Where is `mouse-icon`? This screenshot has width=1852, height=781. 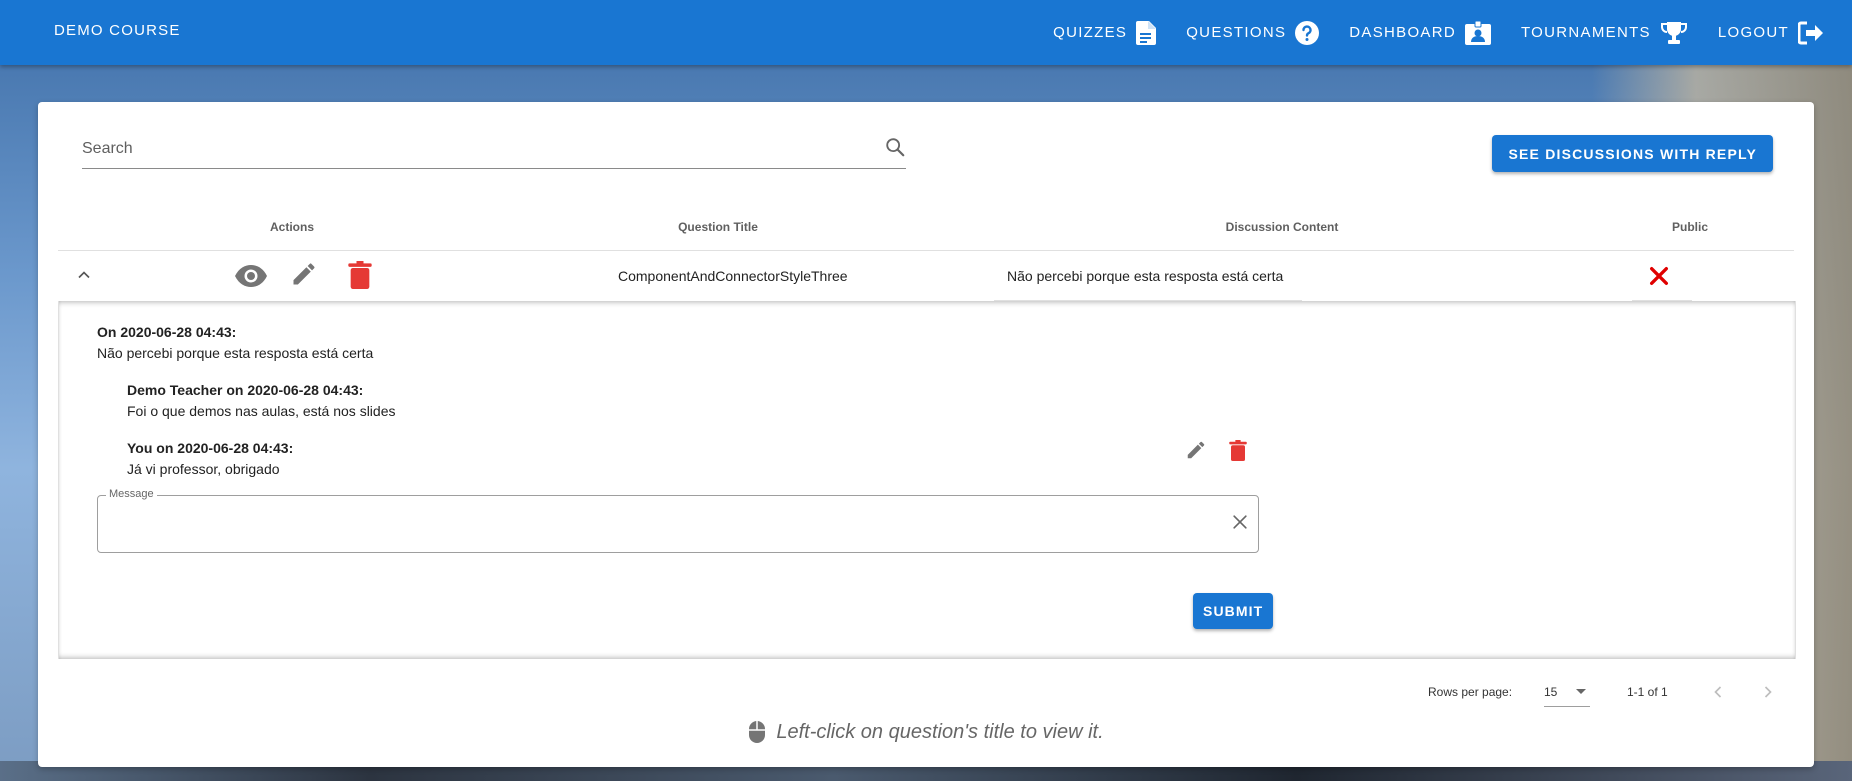 mouse-icon is located at coordinates (757, 732).